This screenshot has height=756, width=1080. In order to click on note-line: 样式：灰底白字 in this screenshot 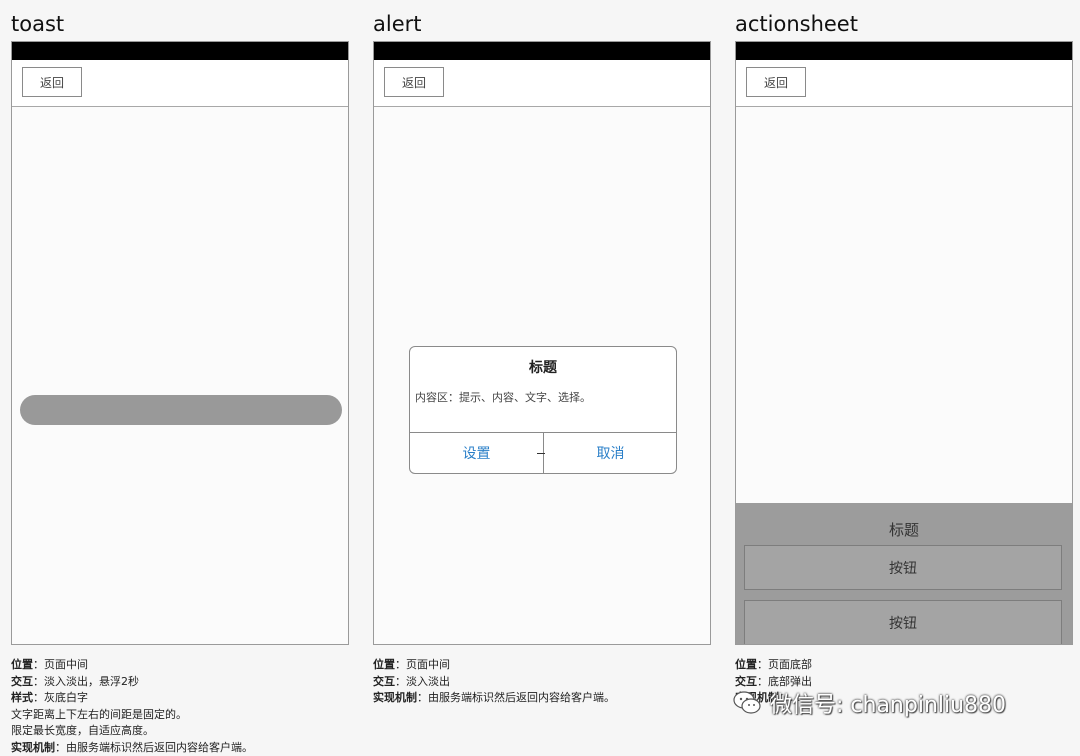, I will do `click(132, 698)`.